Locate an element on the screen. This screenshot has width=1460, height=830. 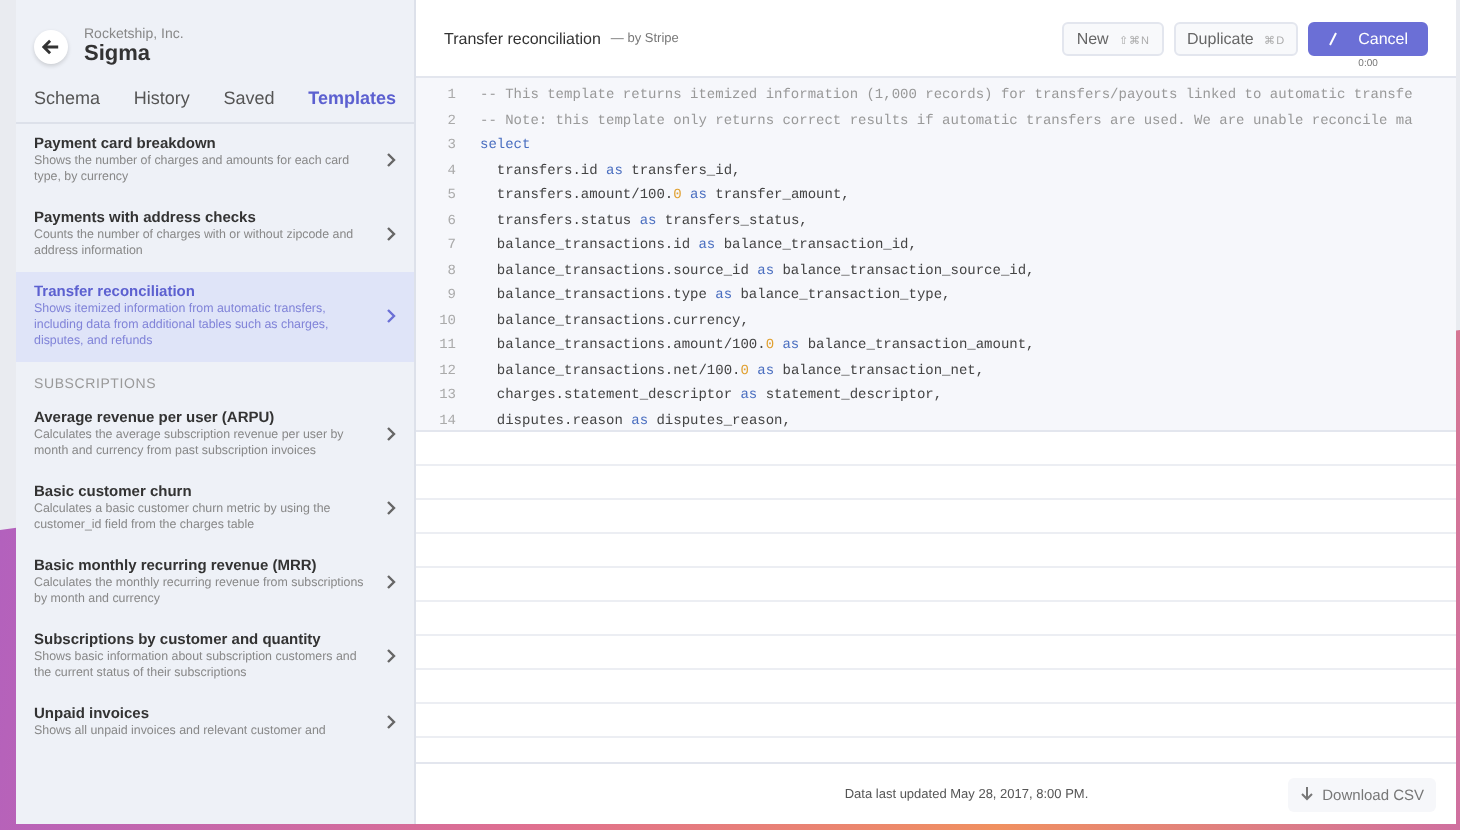
sidebar-tab: Schema is located at coordinates (67, 98).